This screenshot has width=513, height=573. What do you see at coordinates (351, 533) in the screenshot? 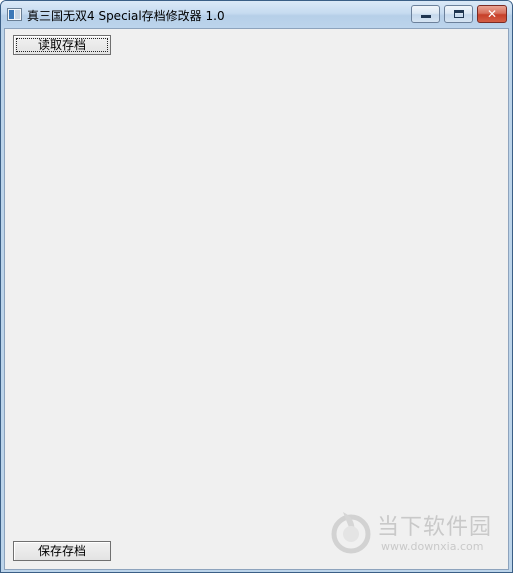
I see `downxia-logo-icon` at bounding box center [351, 533].